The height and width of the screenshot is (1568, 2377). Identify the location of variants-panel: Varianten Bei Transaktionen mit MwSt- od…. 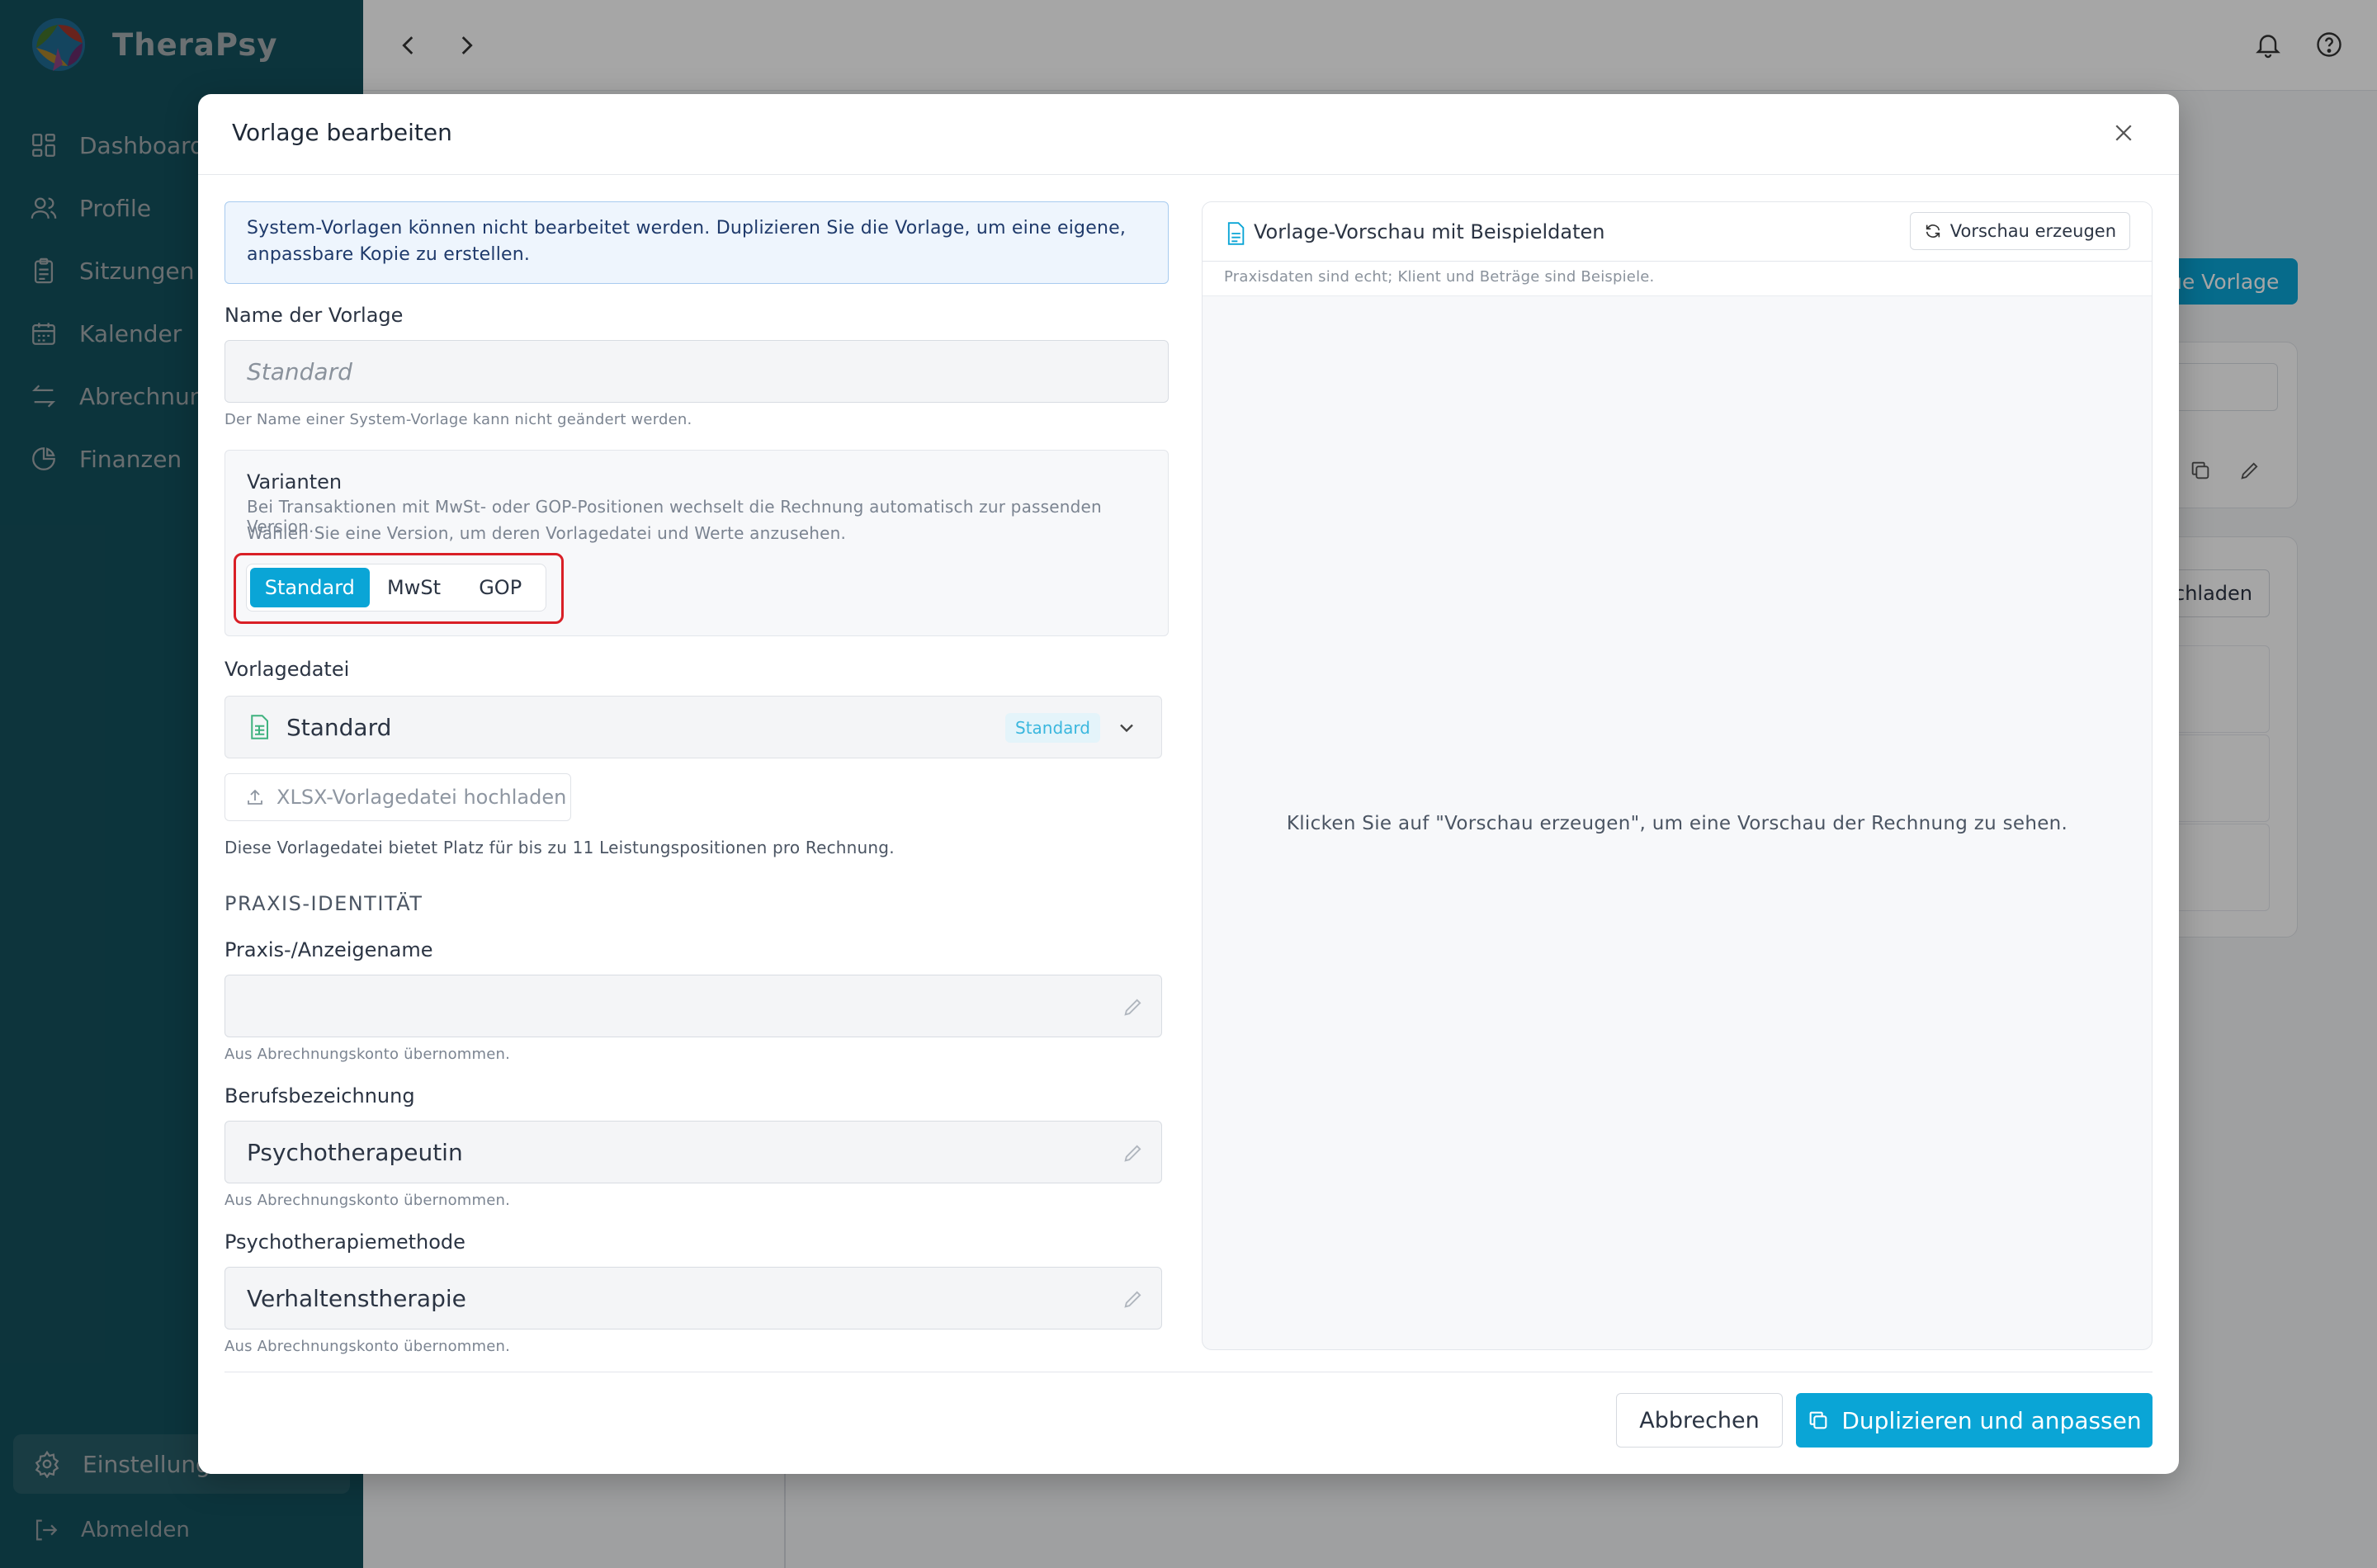
(696, 543).